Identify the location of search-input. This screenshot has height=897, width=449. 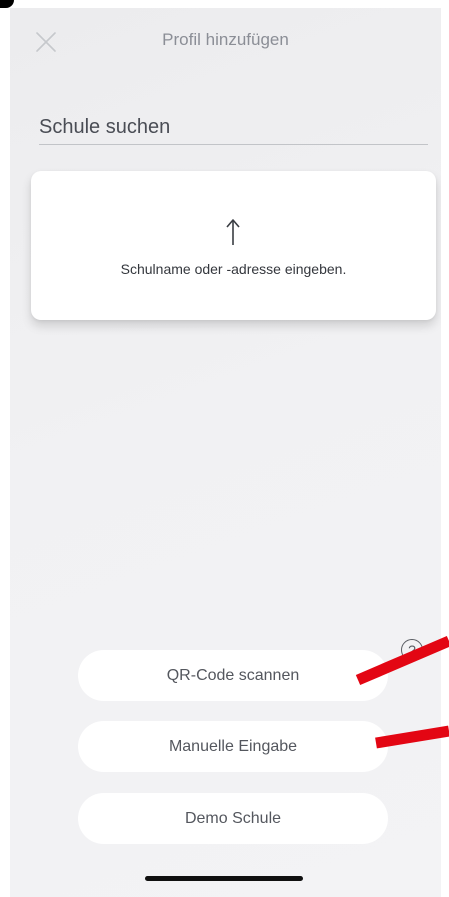
(233, 127).